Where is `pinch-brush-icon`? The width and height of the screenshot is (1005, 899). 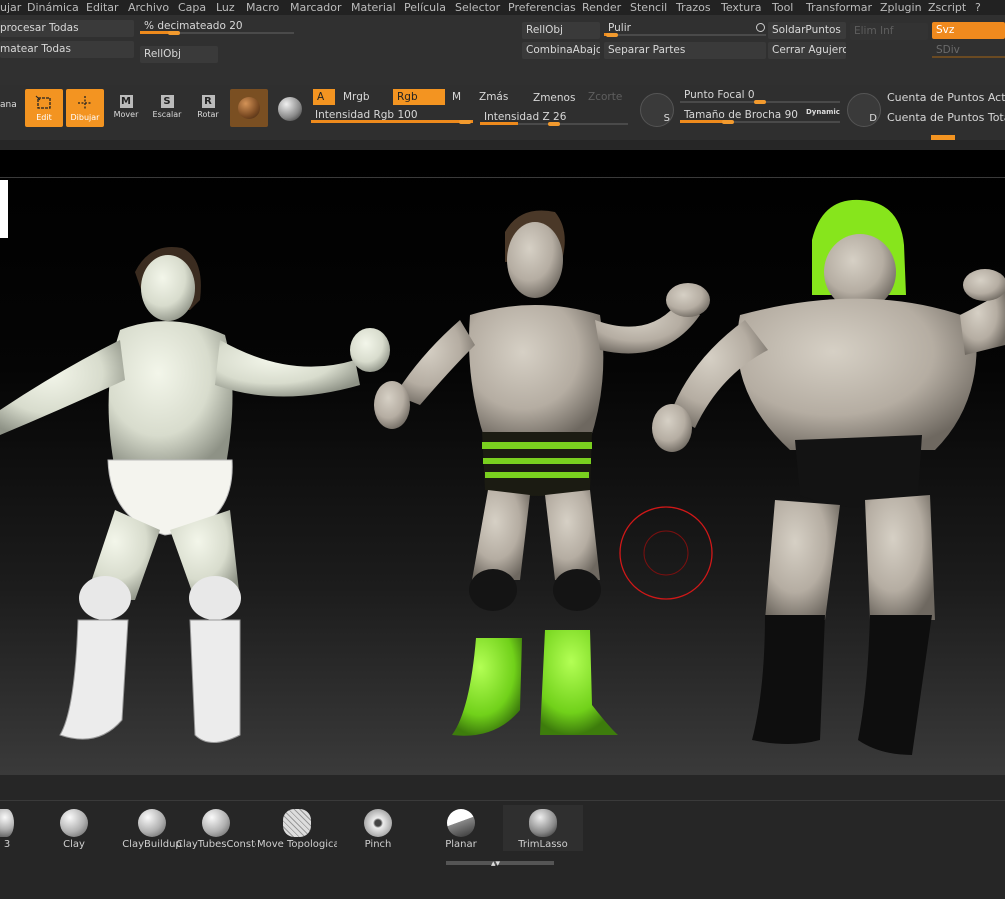 pinch-brush-icon is located at coordinates (378, 823).